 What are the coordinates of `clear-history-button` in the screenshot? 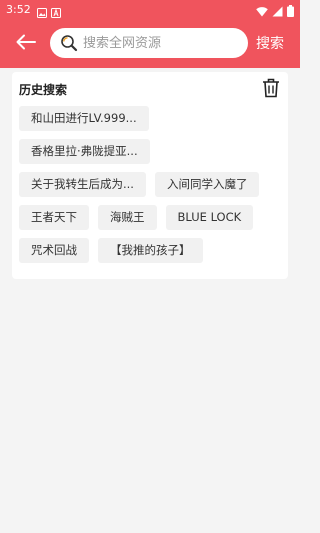 It's located at (272, 88).